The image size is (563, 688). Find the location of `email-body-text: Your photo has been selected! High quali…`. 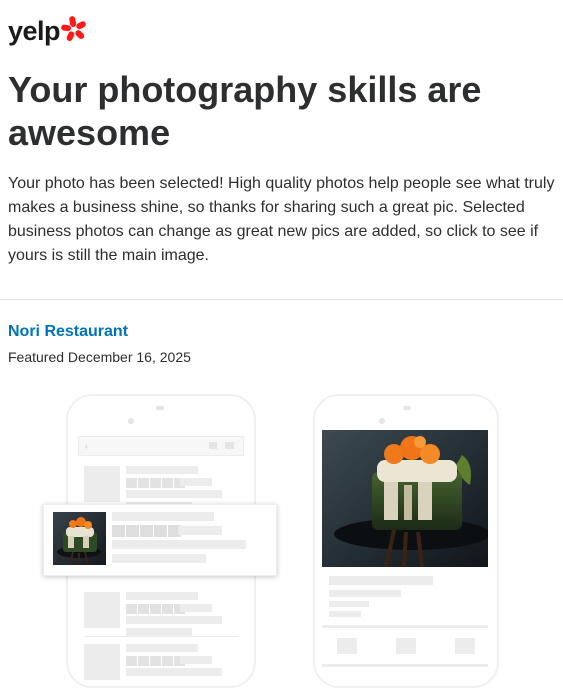

email-body-text: Your photo has been selected! High quali… is located at coordinates (281, 219).